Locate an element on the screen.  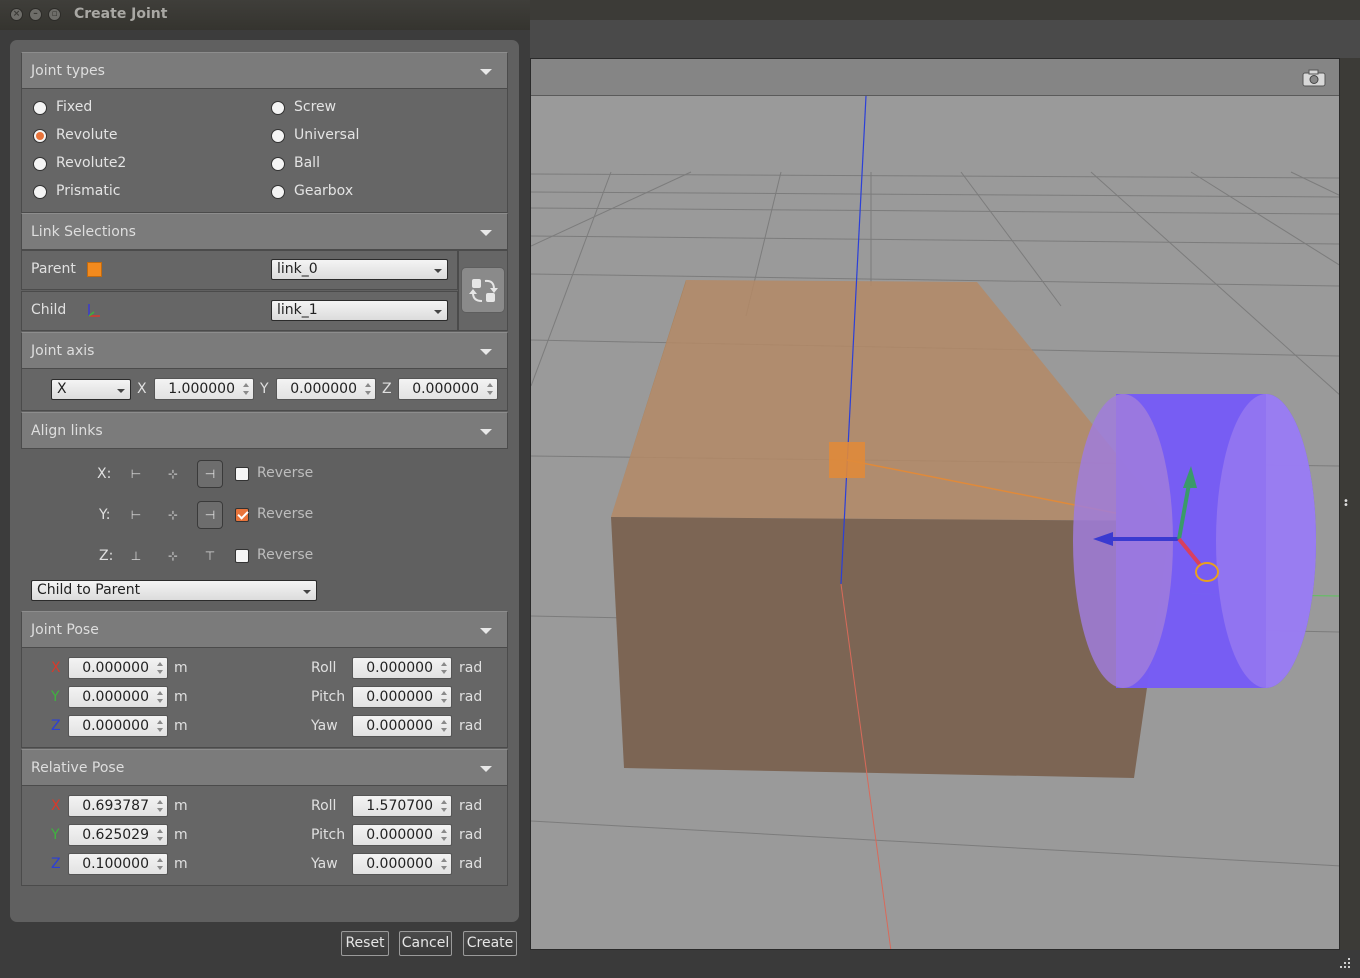
radio-screw is located at coordinates (278, 108).